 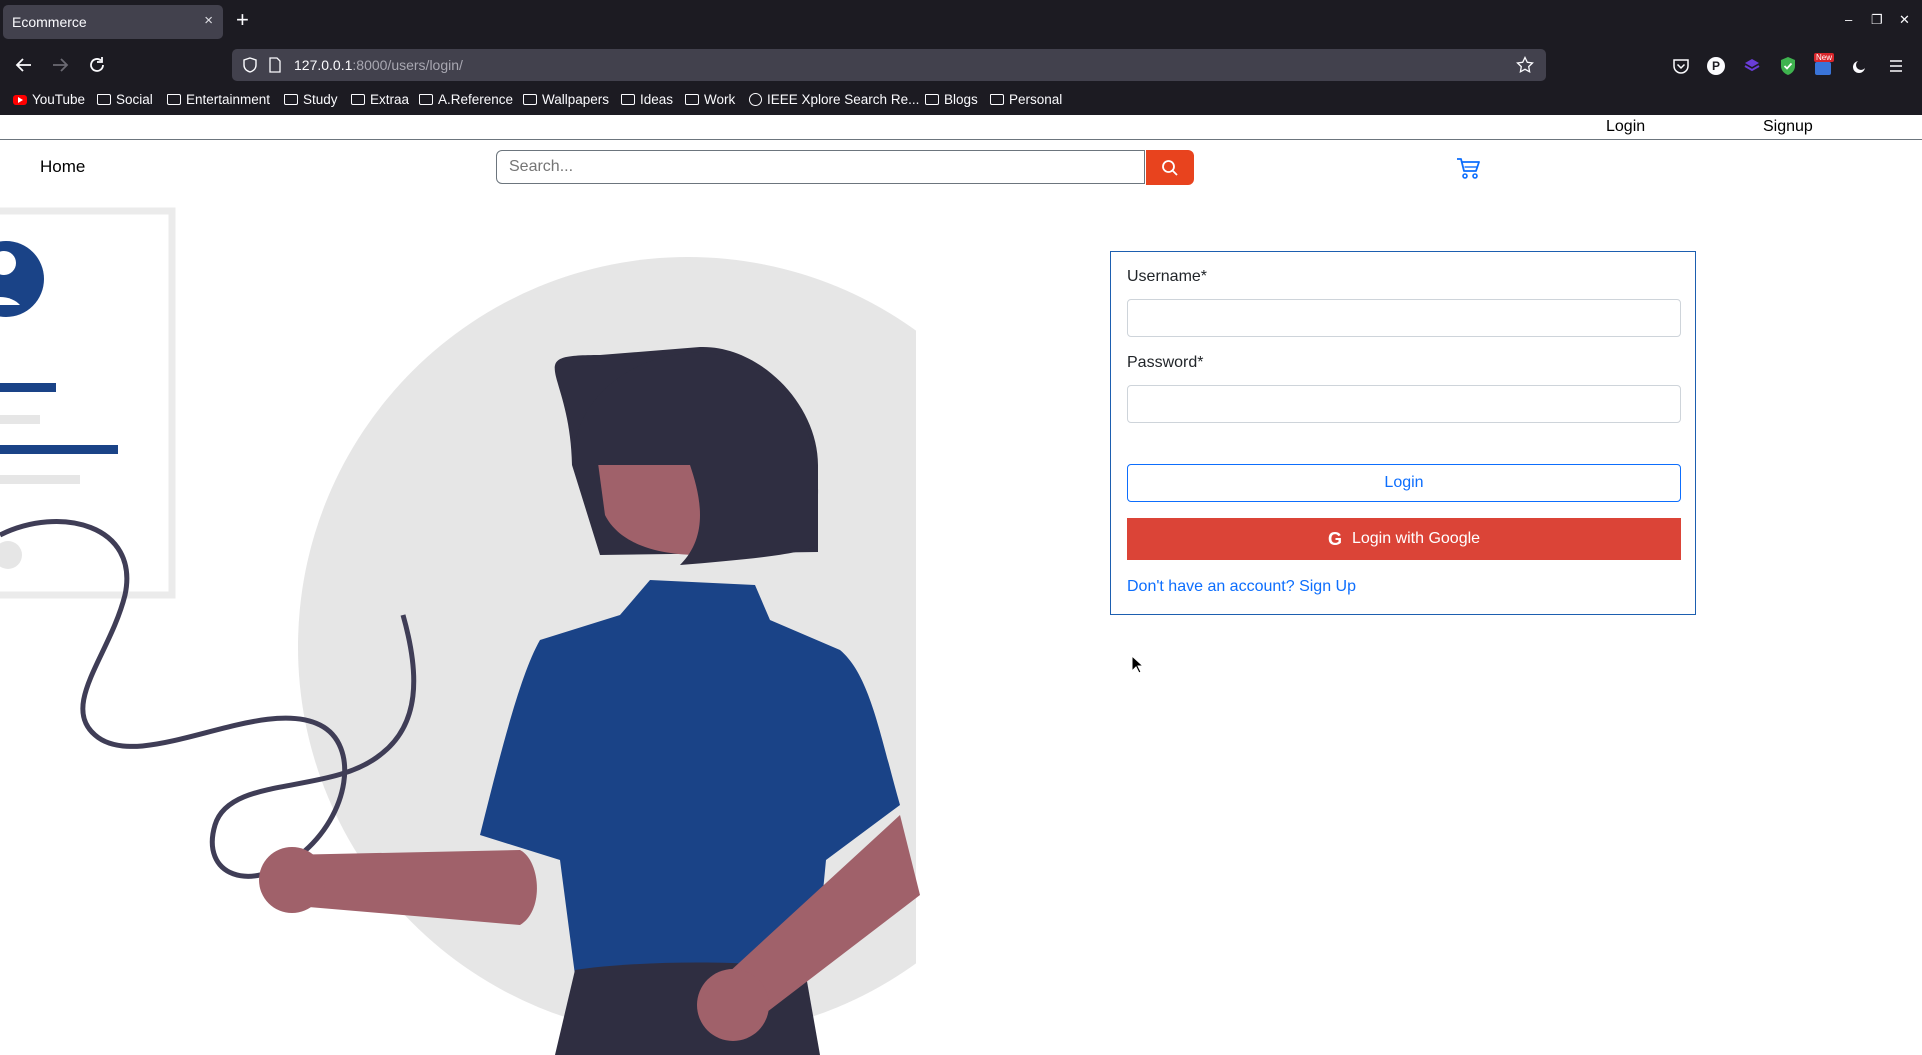 What do you see at coordinates (1036, 99) in the screenshot?
I see `bookmark-label: Personal` at bounding box center [1036, 99].